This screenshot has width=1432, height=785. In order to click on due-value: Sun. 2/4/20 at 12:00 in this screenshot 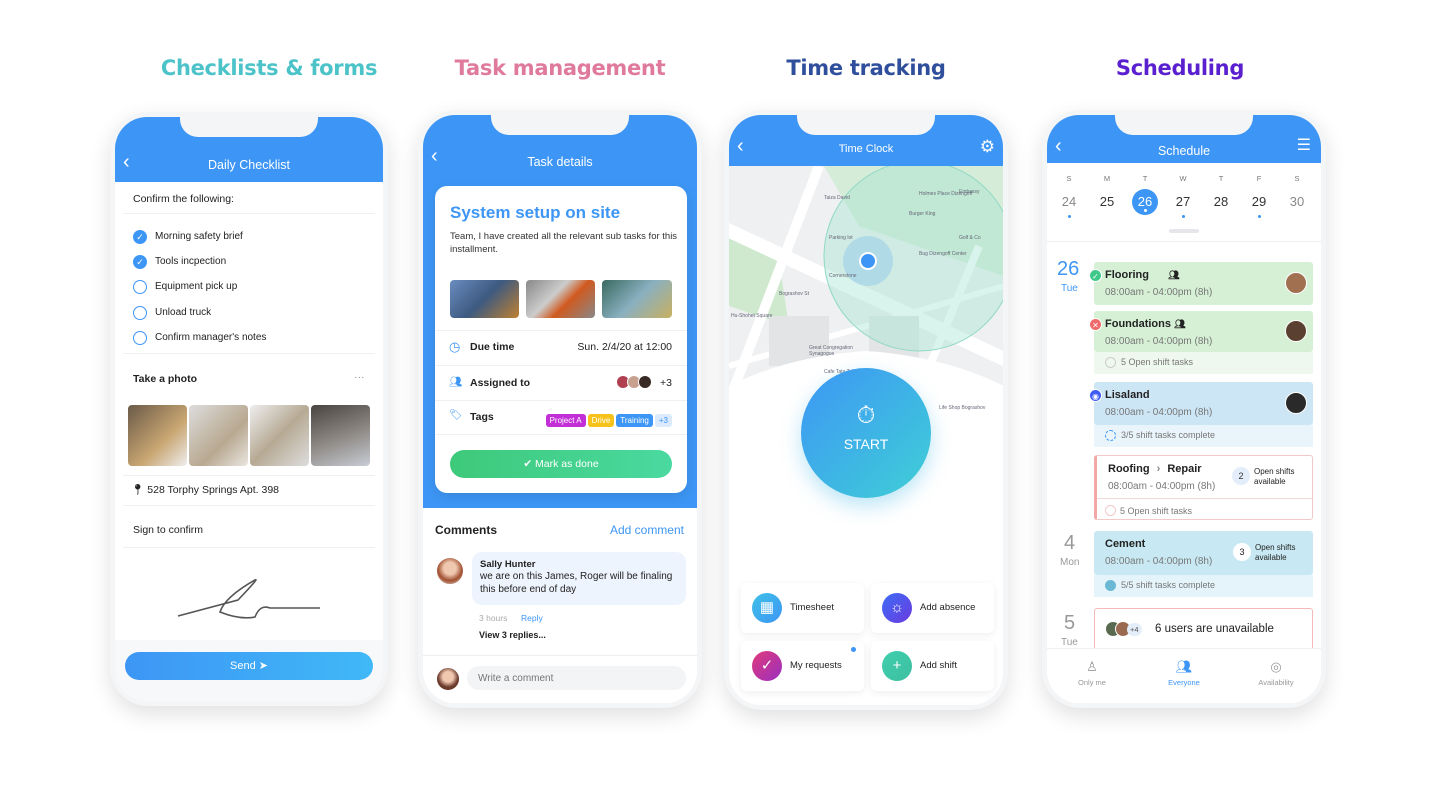, I will do `click(624, 347)`.